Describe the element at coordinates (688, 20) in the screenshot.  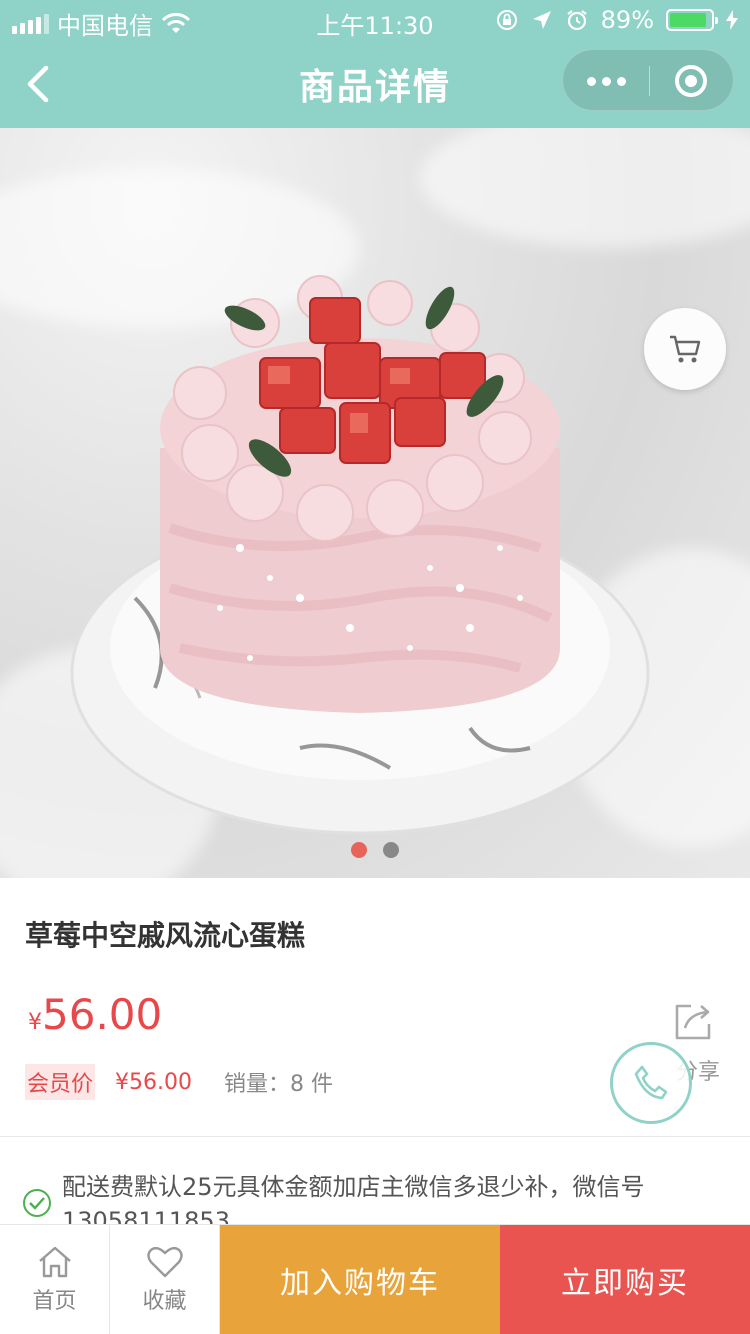
I see `battery-level` at that location.